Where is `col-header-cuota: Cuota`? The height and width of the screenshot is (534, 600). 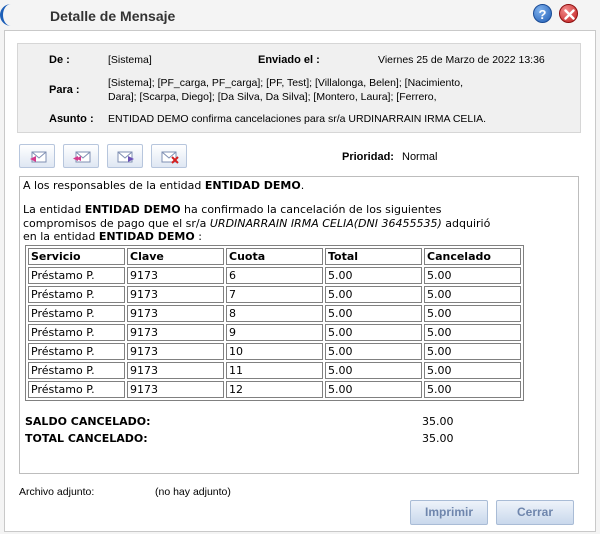 col-header-cuota: Cuota is located at coordinates (274, 256).